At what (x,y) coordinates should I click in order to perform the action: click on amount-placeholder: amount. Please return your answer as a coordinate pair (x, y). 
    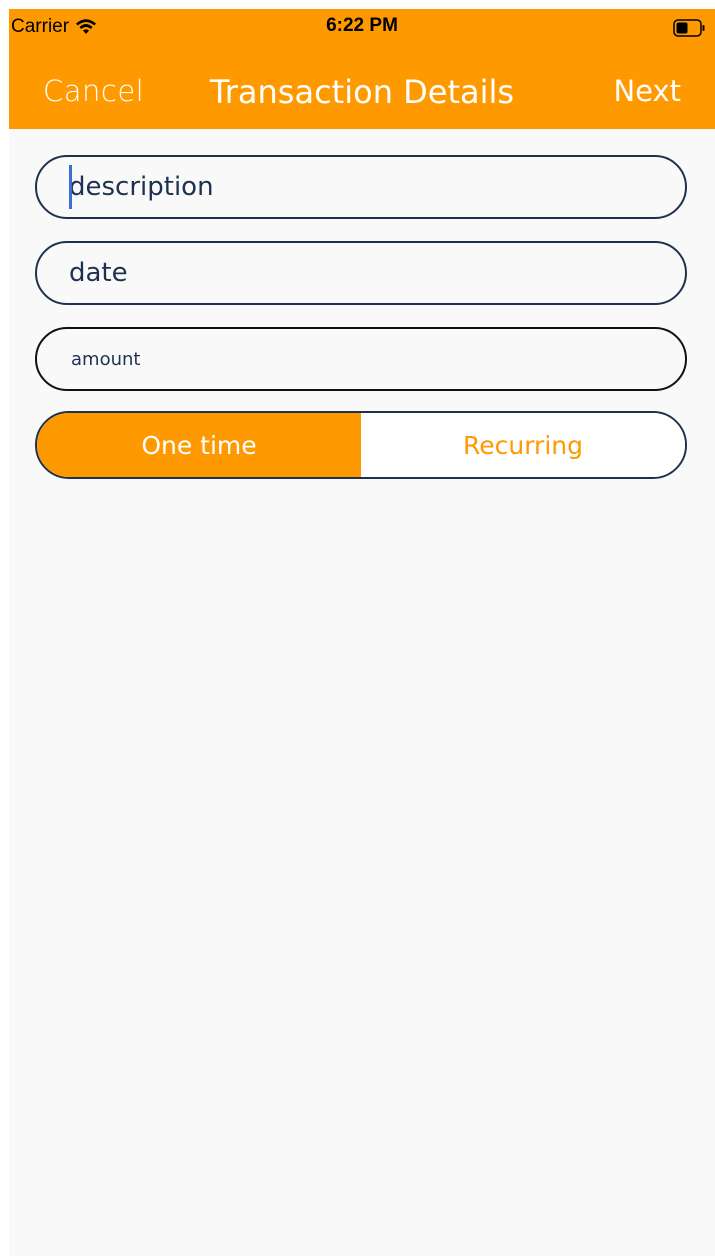
    Looking at the image, I should click on (106, 359).